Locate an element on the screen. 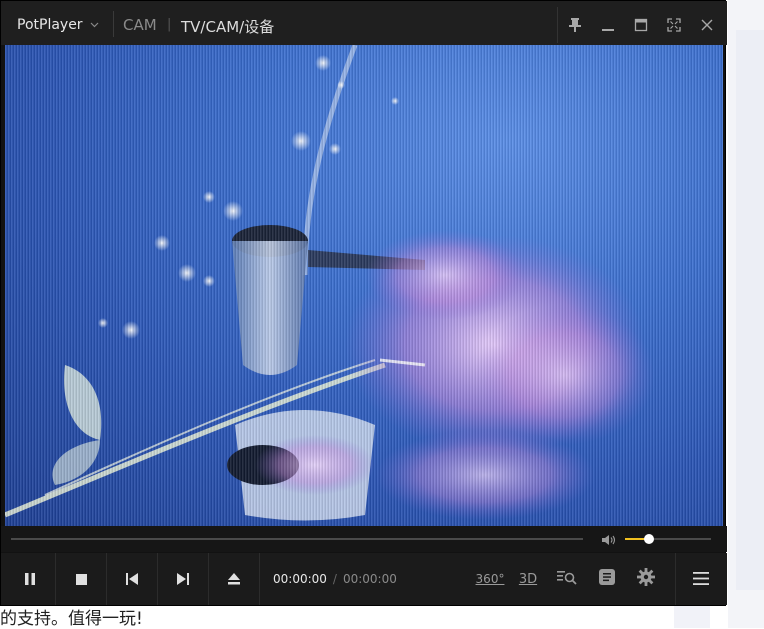 The height and width of the screenshot is (629, 764). playlist-icon is located at coordinates (607, 579).